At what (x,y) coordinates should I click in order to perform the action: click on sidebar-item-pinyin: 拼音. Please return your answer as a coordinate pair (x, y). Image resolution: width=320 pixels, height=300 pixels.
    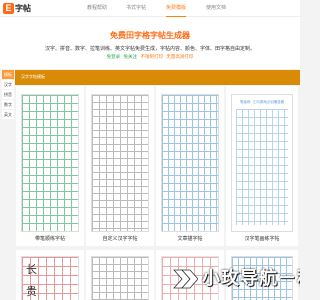
    Looking at the image, I should click on (8, 94).